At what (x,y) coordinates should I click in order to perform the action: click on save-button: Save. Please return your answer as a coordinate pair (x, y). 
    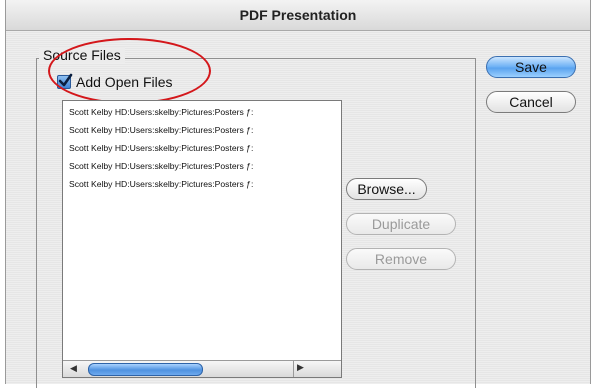
    Looking at the image, I should click on (531, 67).